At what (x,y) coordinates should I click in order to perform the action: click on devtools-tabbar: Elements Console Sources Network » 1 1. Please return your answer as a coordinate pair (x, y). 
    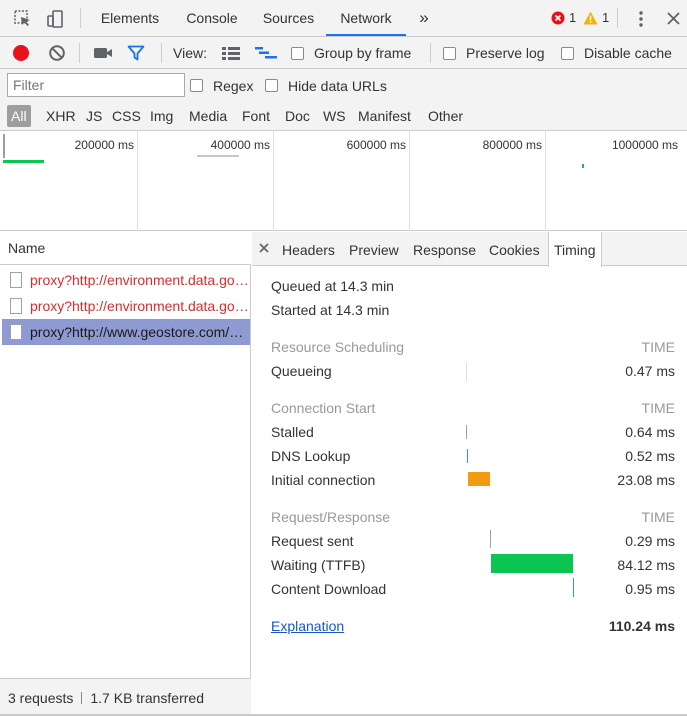
    Looking at the image, I should click on (343, 18).